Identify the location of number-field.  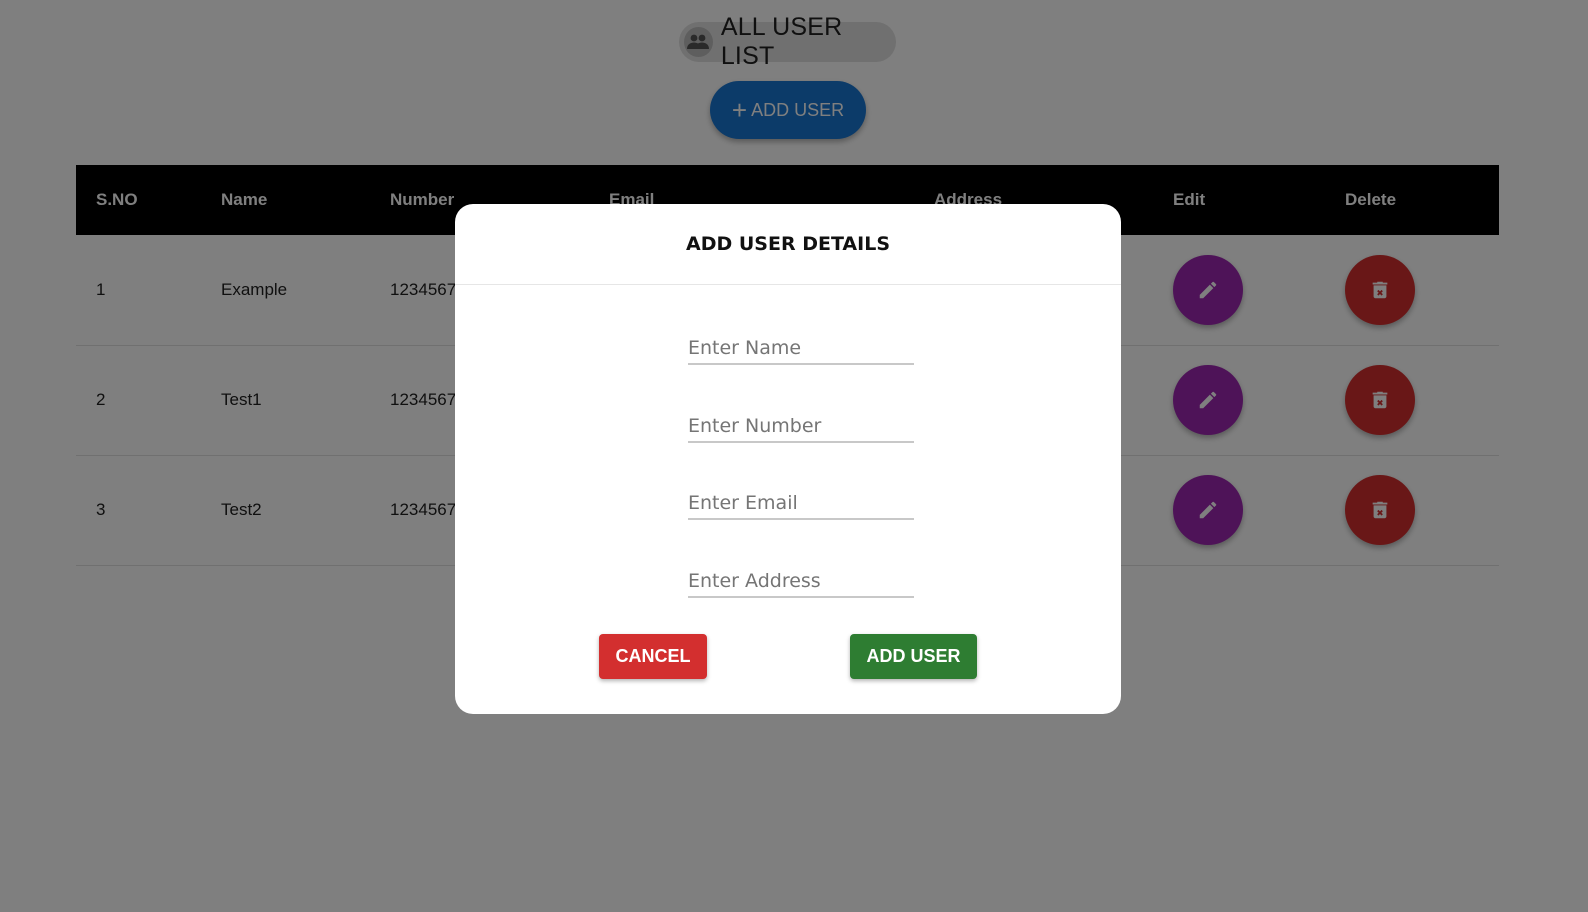
(801, 421).